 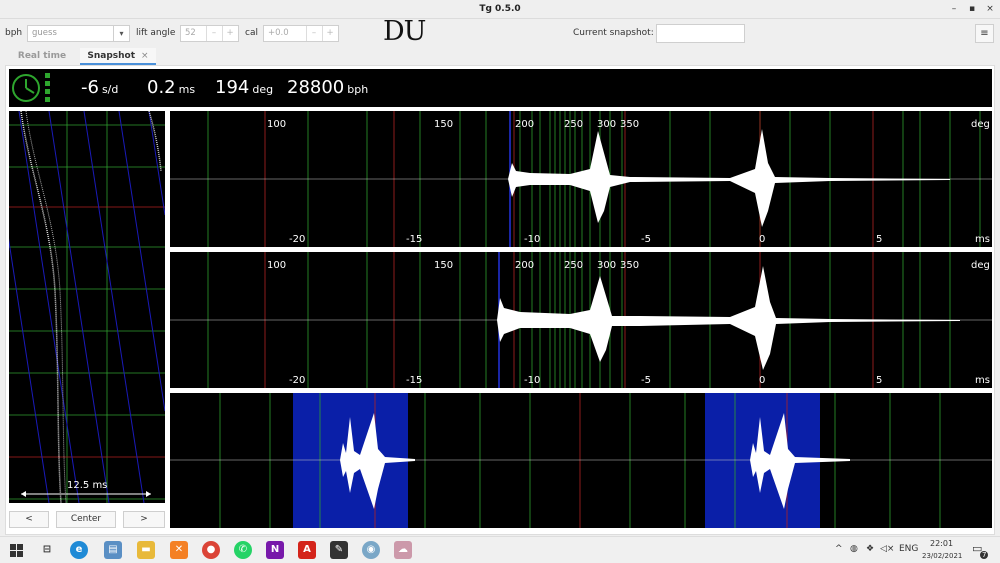 I want to click on paper-strip: 12.5 ms, so click(x=87, y=307).